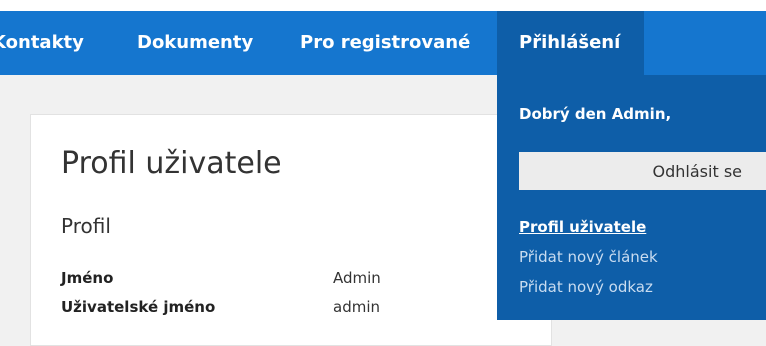  I want to click on field-value-uzivatelske-jmeno: admin, so click(356, 307).